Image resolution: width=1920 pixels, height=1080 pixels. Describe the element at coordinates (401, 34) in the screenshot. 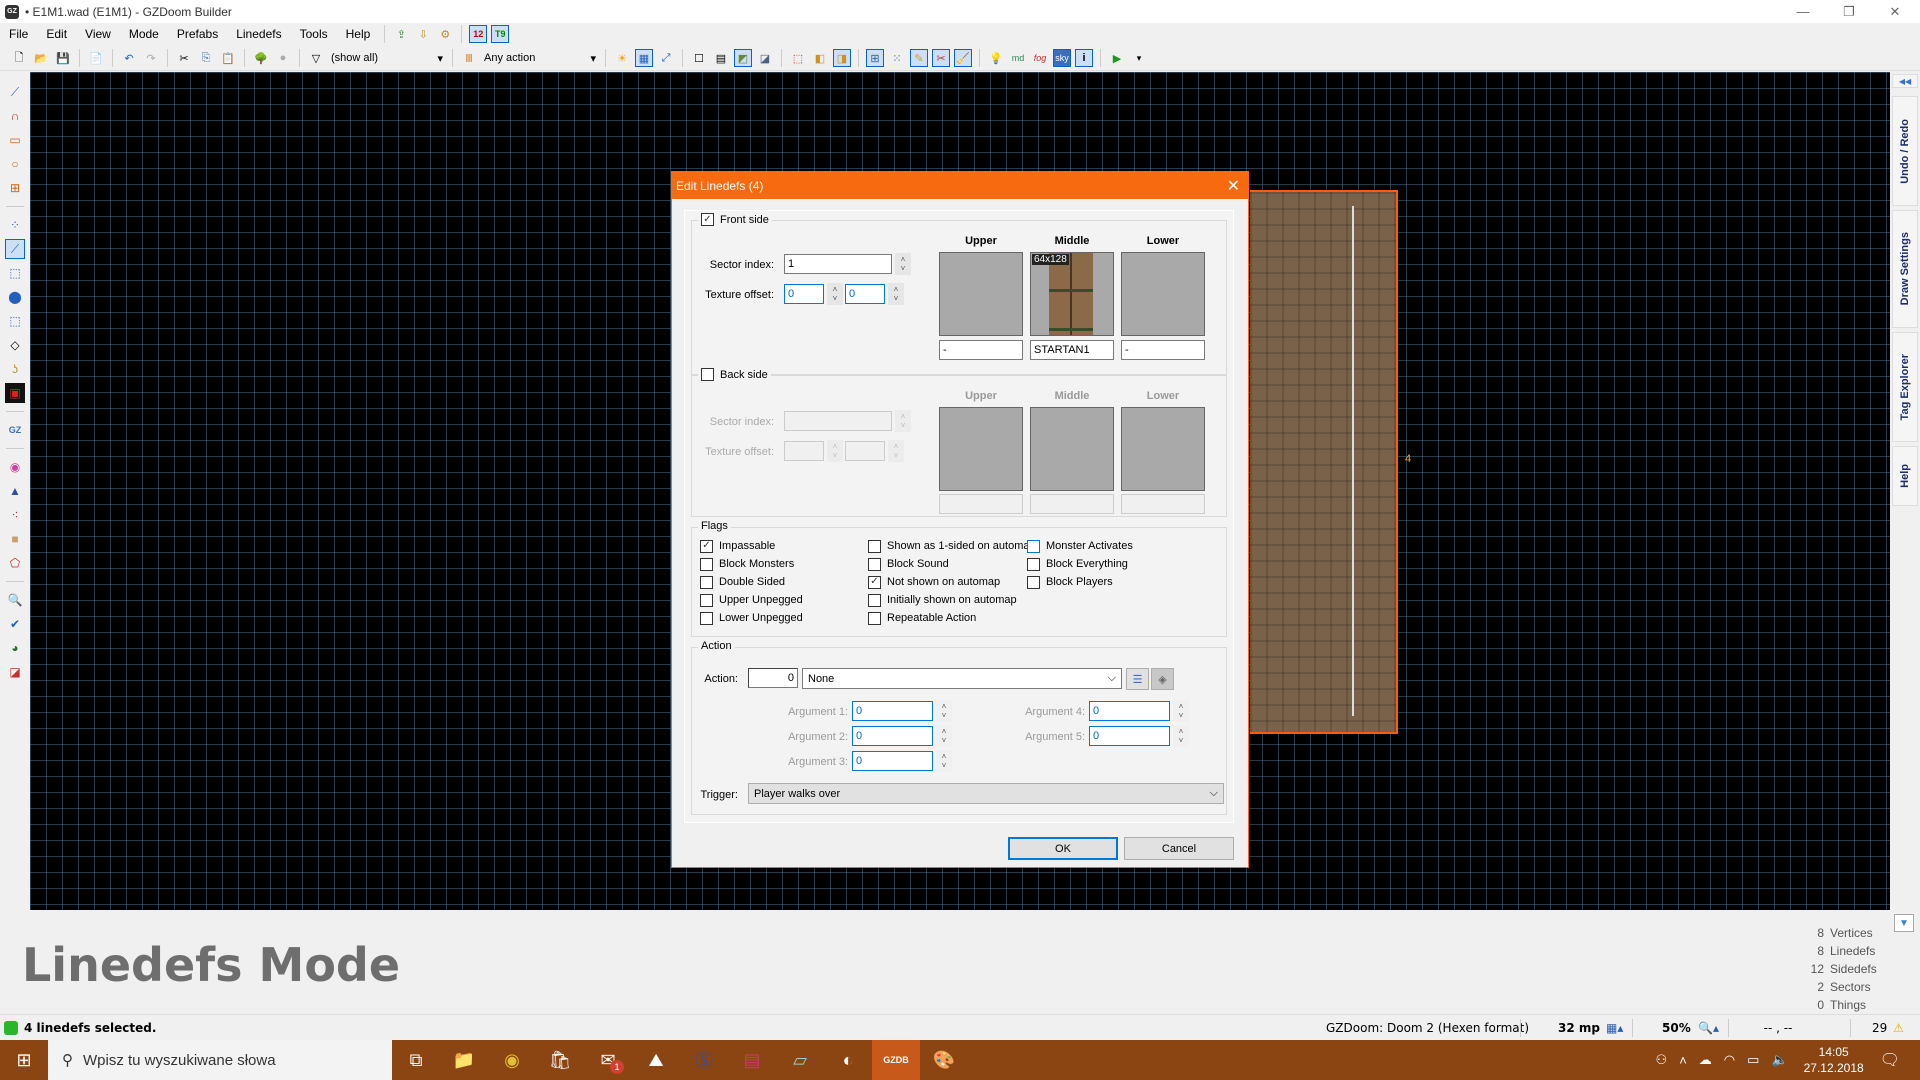

I see `insert-prefab-icon: ⇪` at that location.